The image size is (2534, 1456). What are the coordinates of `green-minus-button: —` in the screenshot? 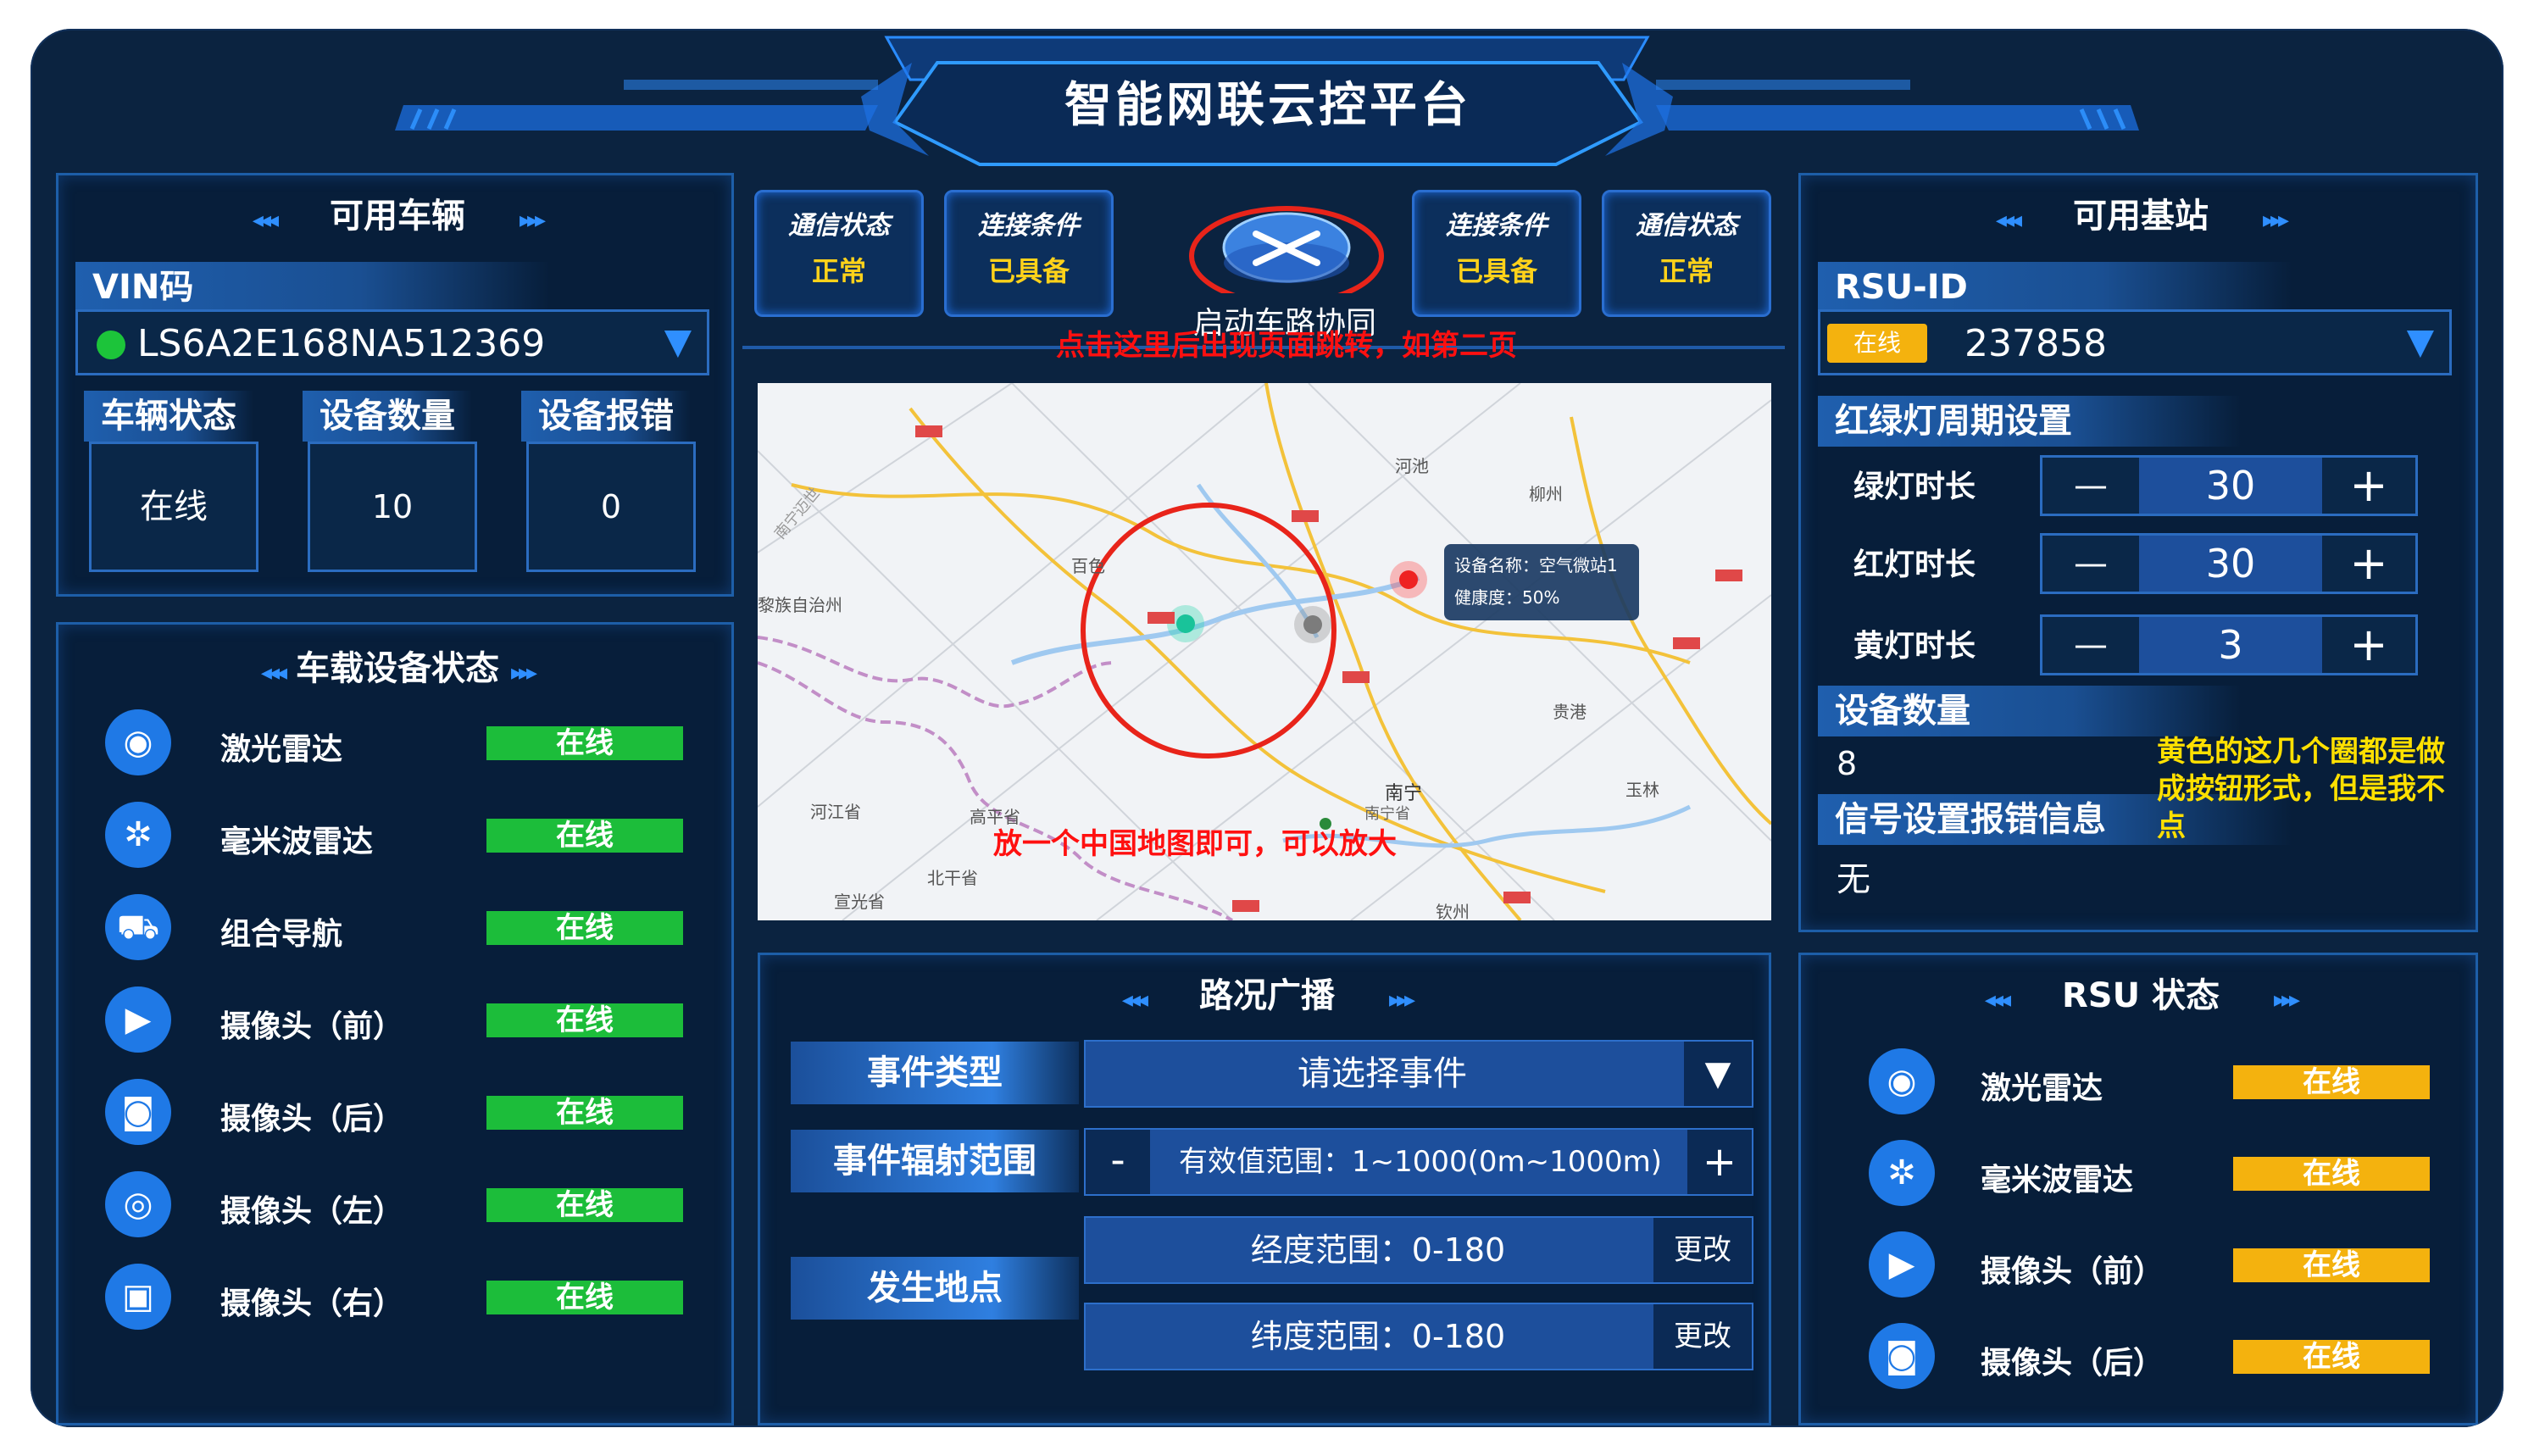 It's located at (2090, 486).